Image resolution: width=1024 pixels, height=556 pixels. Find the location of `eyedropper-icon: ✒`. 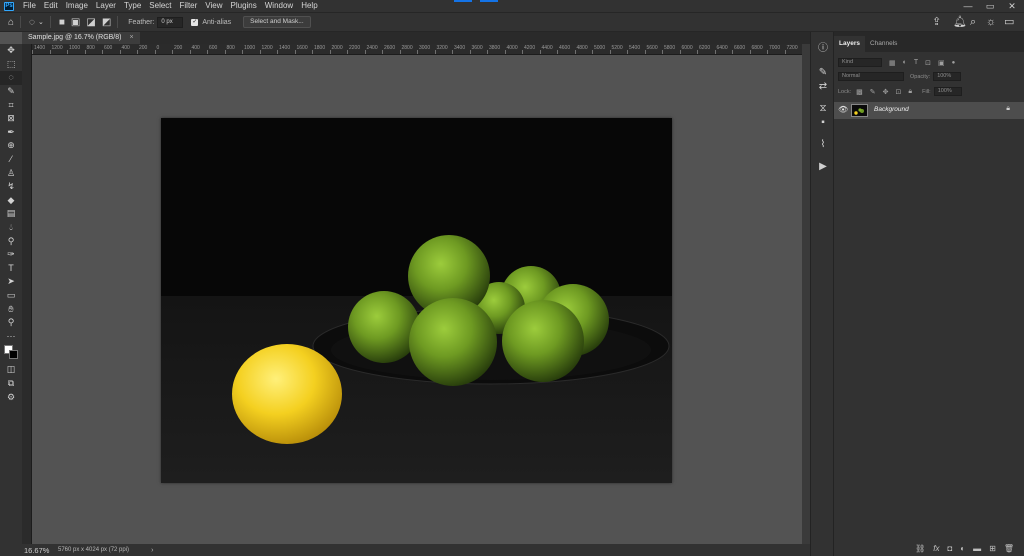

eyedropper-icon: ✒ is located at coordinates (11, 133).